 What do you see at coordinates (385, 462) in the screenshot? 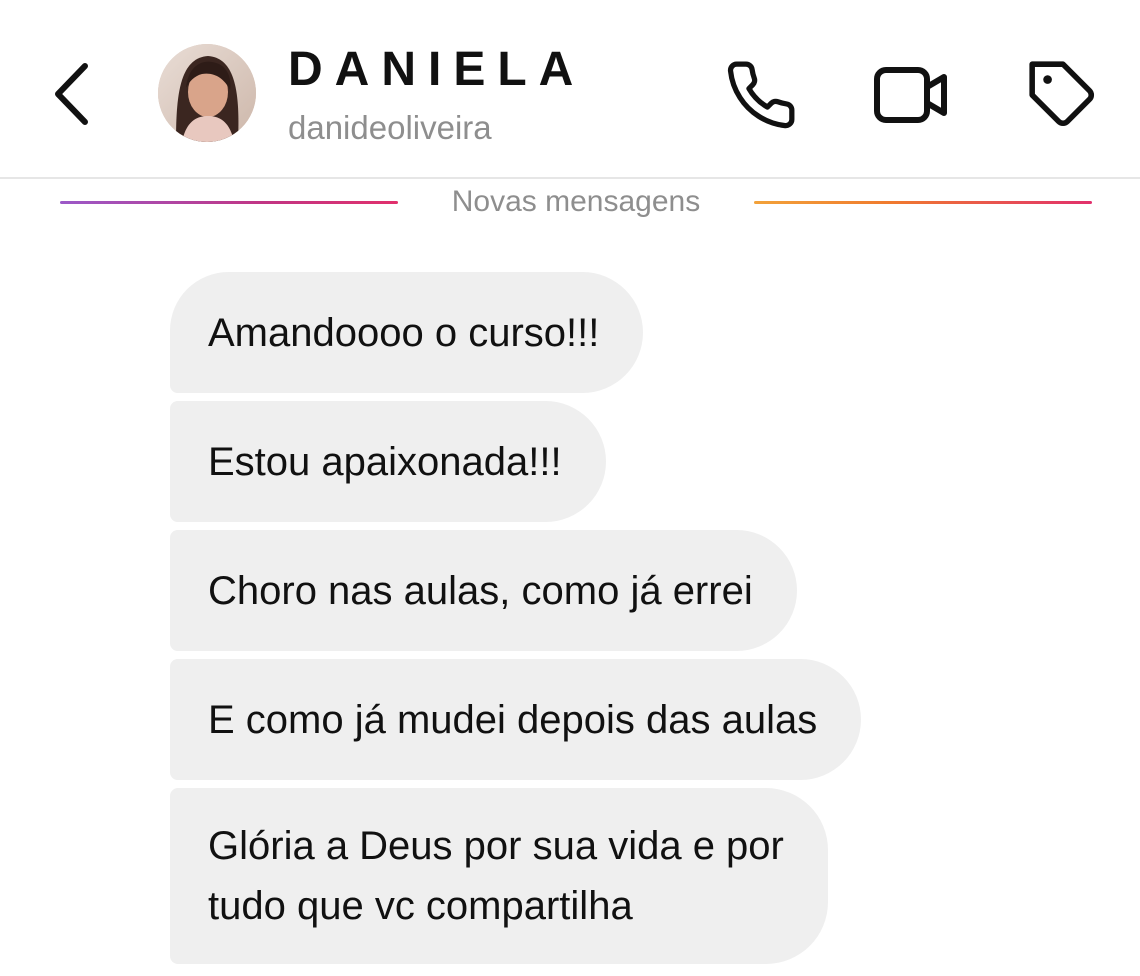
I see `message-text: Estou apaixonada!!!` at bounding box center [385, 462].